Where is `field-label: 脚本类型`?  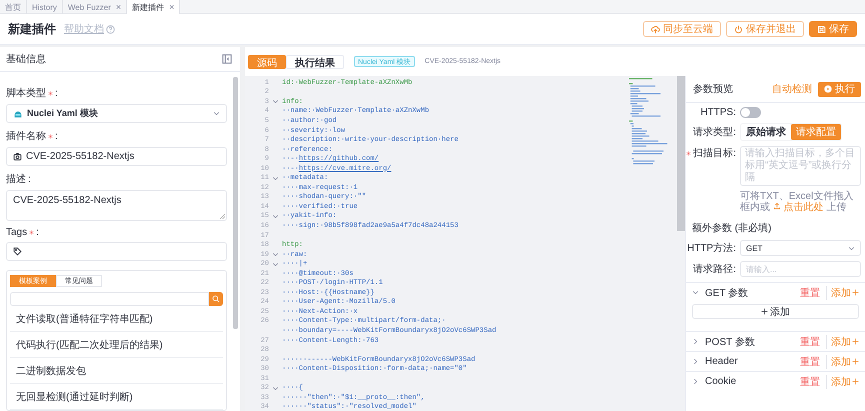 field-label: 脚本类型 is located at coordinates (26, 93).